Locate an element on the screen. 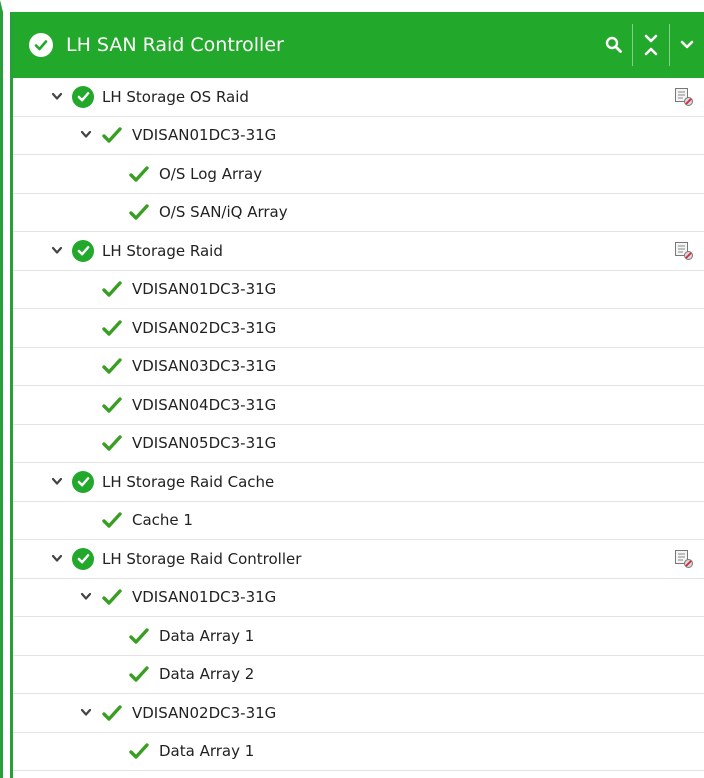 This screenshot has width=704, height=778. tree-row-label: LH Storage OS Raid is located at coordinates (175, 96).